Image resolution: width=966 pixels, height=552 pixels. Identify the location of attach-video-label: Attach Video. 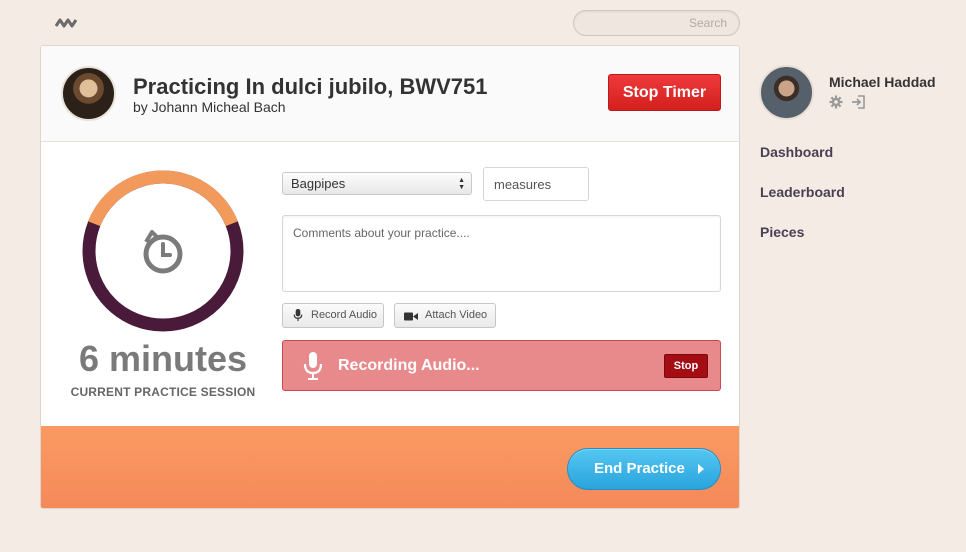
(456, 315).